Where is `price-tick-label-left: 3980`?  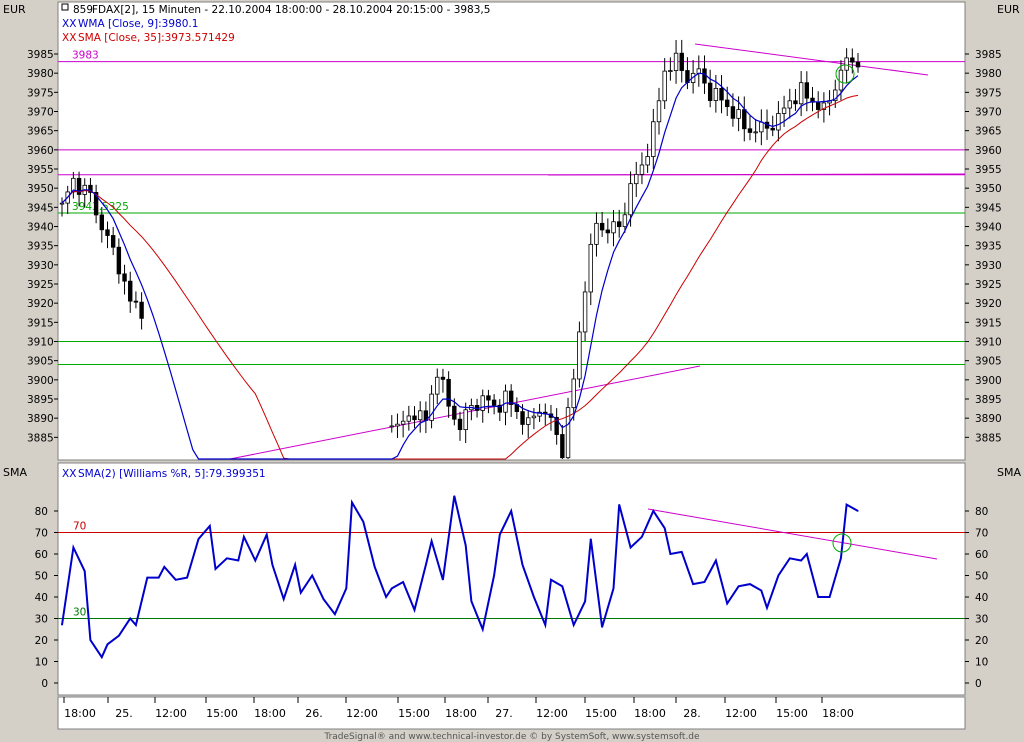
price-tick-label-left: 3980 is located at coordinates (40, 74).